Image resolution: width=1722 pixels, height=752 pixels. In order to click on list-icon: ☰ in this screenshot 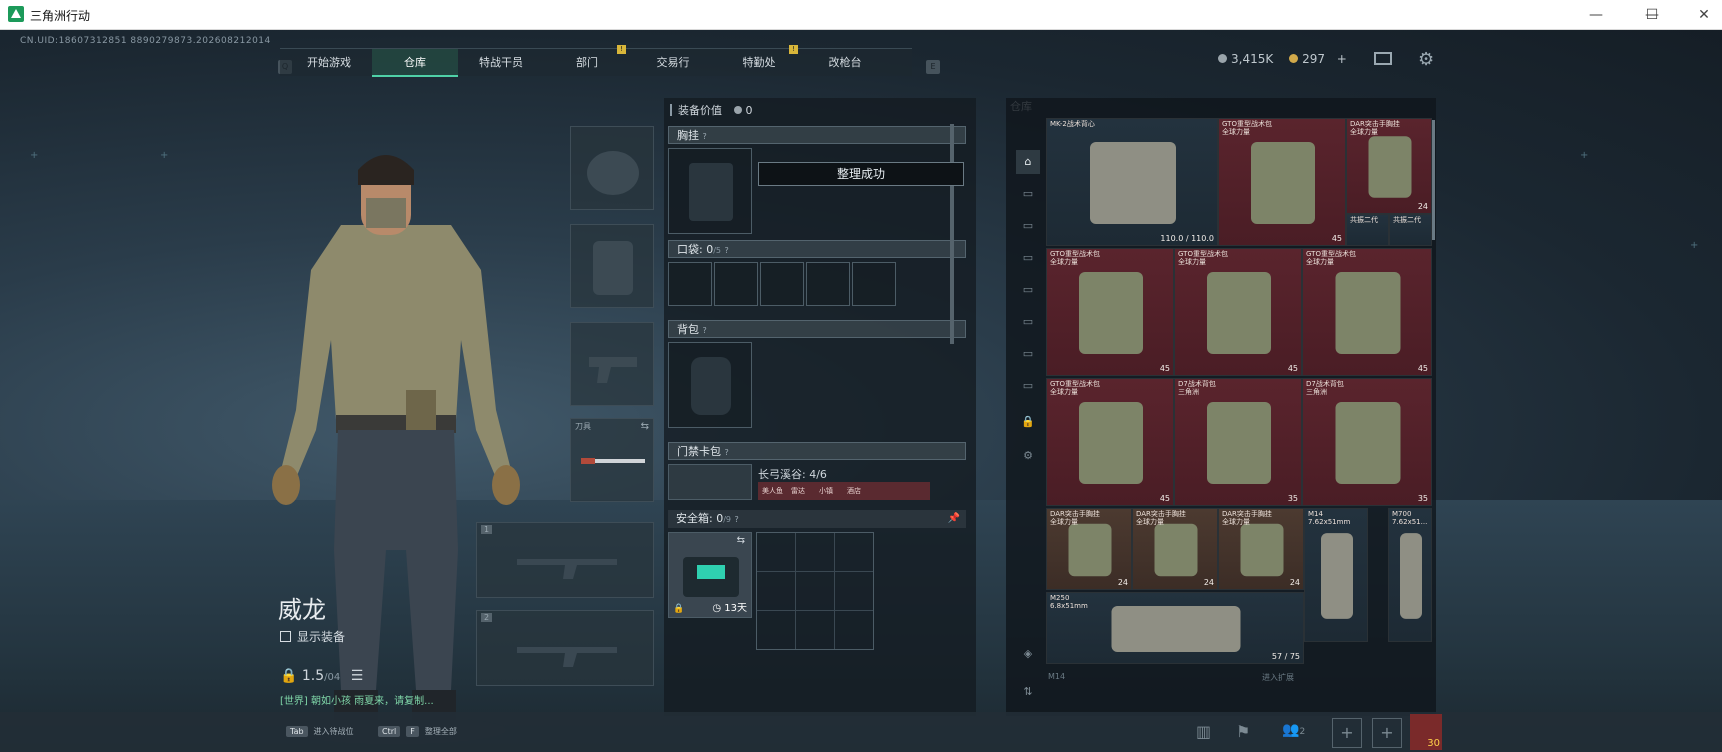, I will do `click(357, 676)`.